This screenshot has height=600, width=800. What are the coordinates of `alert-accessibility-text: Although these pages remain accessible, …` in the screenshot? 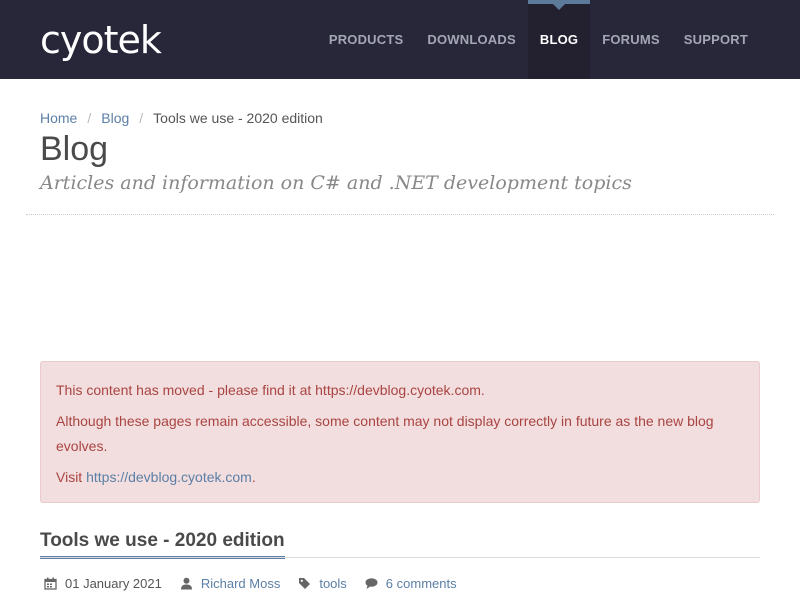 It's located at (385, 433).